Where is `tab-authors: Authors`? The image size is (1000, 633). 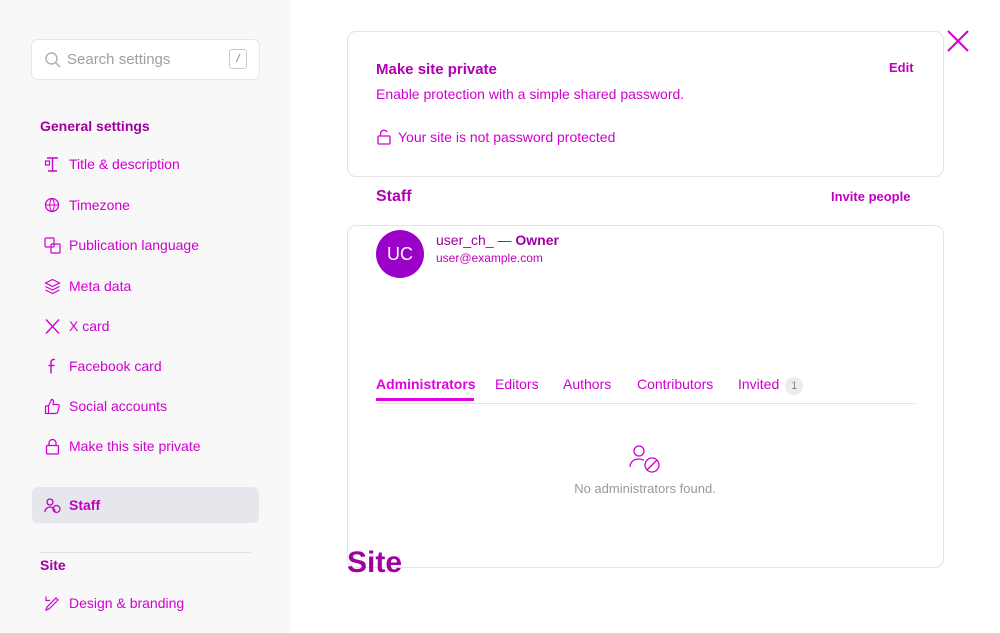 tab-authors: Authors is located at coordinates (587, 384).